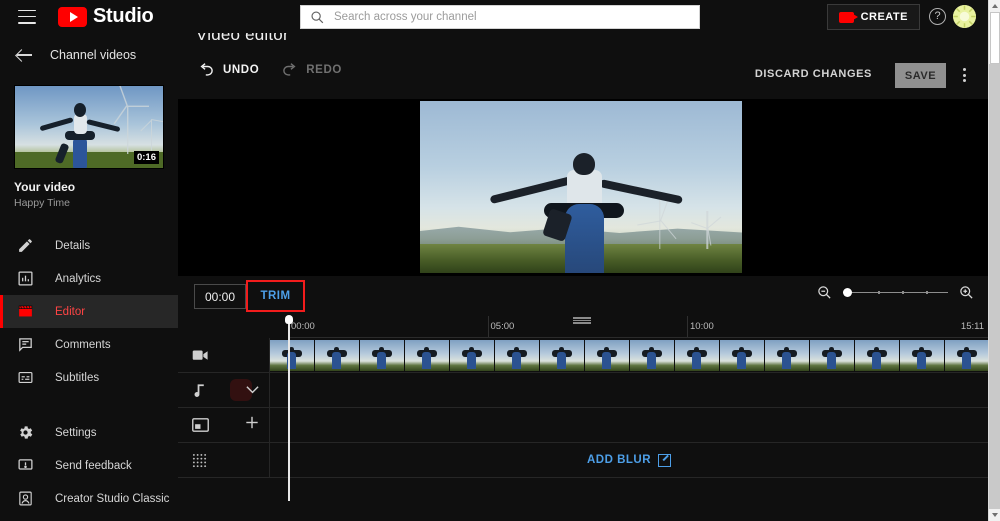 This screenshot has width=1000, height=521. What do you see at coordinates (964, 75) in the screenshot?
I see `kebab-menu-icon` at bounding box center [964, 75].